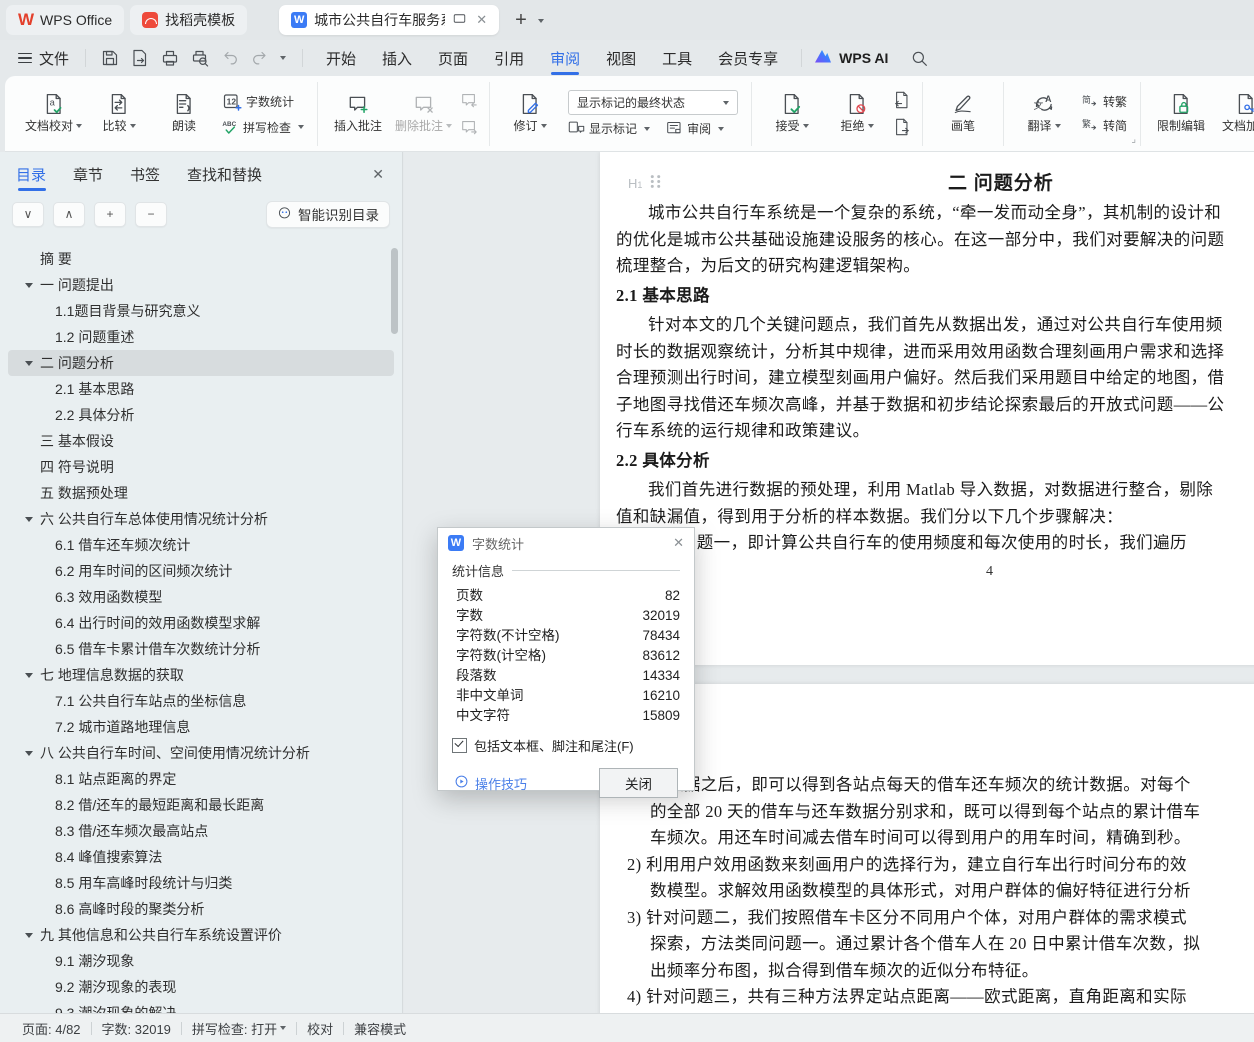  What do you see at coordinates (530, 114) in the screenshot?
I see `ribbon-button-doc-revise: 修订` at bounding box center [530, 114].